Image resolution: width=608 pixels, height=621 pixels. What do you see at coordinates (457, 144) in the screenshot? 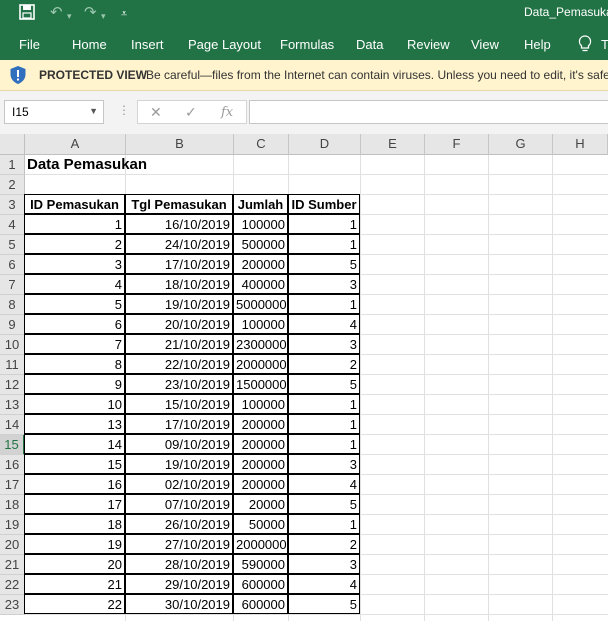
I see `column-header-f: F` at bounding box center [457, 144].